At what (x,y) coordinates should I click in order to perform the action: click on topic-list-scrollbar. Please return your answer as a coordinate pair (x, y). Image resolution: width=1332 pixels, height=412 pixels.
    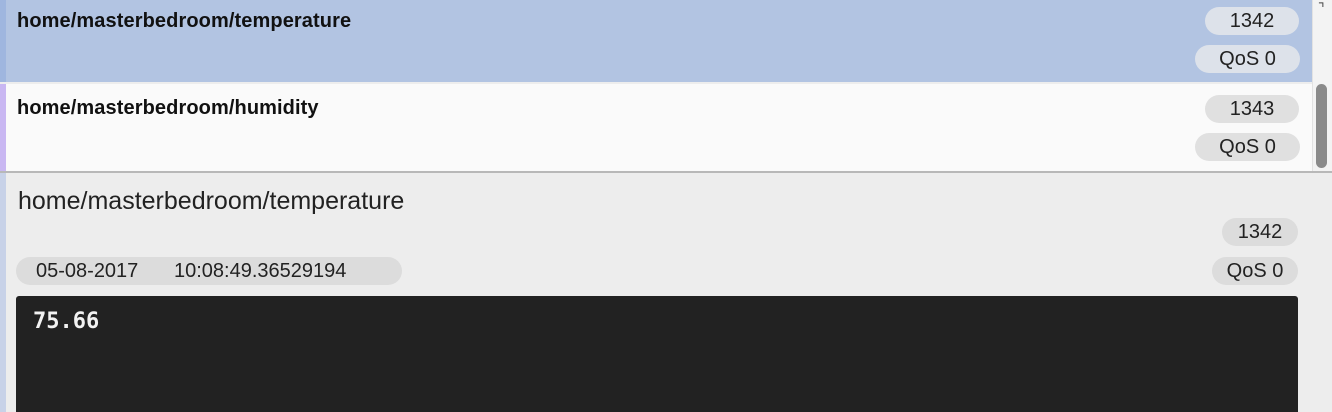
    Looking at the image, I should click on (1322, 85).